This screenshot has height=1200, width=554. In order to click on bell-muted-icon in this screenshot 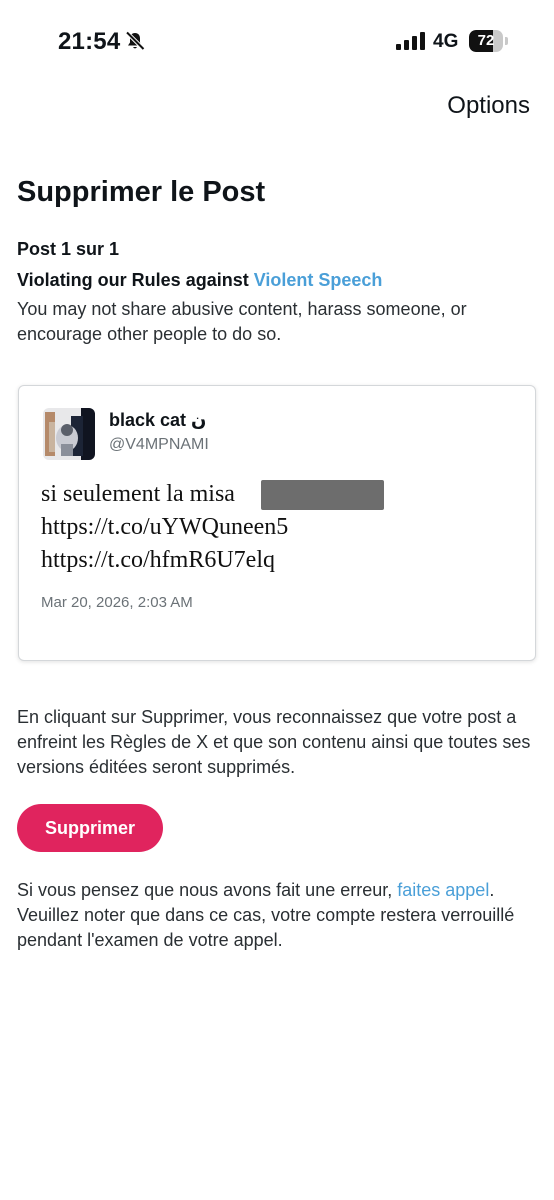, I will do `click(135, 41)`.